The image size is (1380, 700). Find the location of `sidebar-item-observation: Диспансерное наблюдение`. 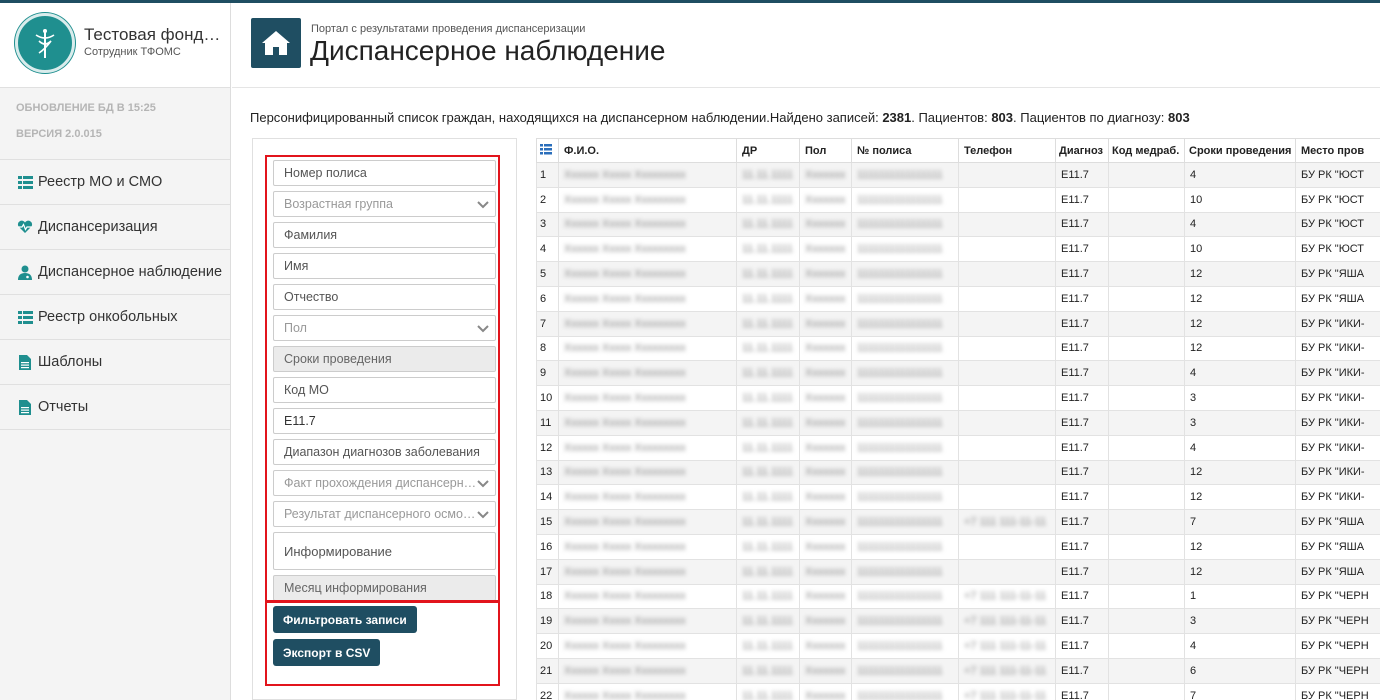

sidebar-item-observation: Диспансерное наблюдение is located at coordinates (115, 272).